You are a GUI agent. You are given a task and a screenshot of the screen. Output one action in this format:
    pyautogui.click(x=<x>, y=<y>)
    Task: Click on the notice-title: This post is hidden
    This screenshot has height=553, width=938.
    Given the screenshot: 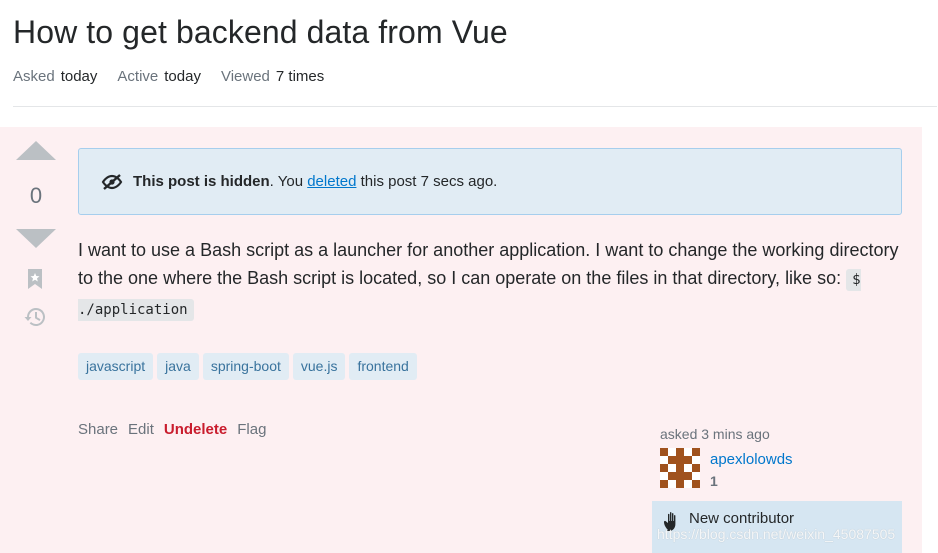 What is the action you would take?
    pyautogui.click(x=201, y=181)
    